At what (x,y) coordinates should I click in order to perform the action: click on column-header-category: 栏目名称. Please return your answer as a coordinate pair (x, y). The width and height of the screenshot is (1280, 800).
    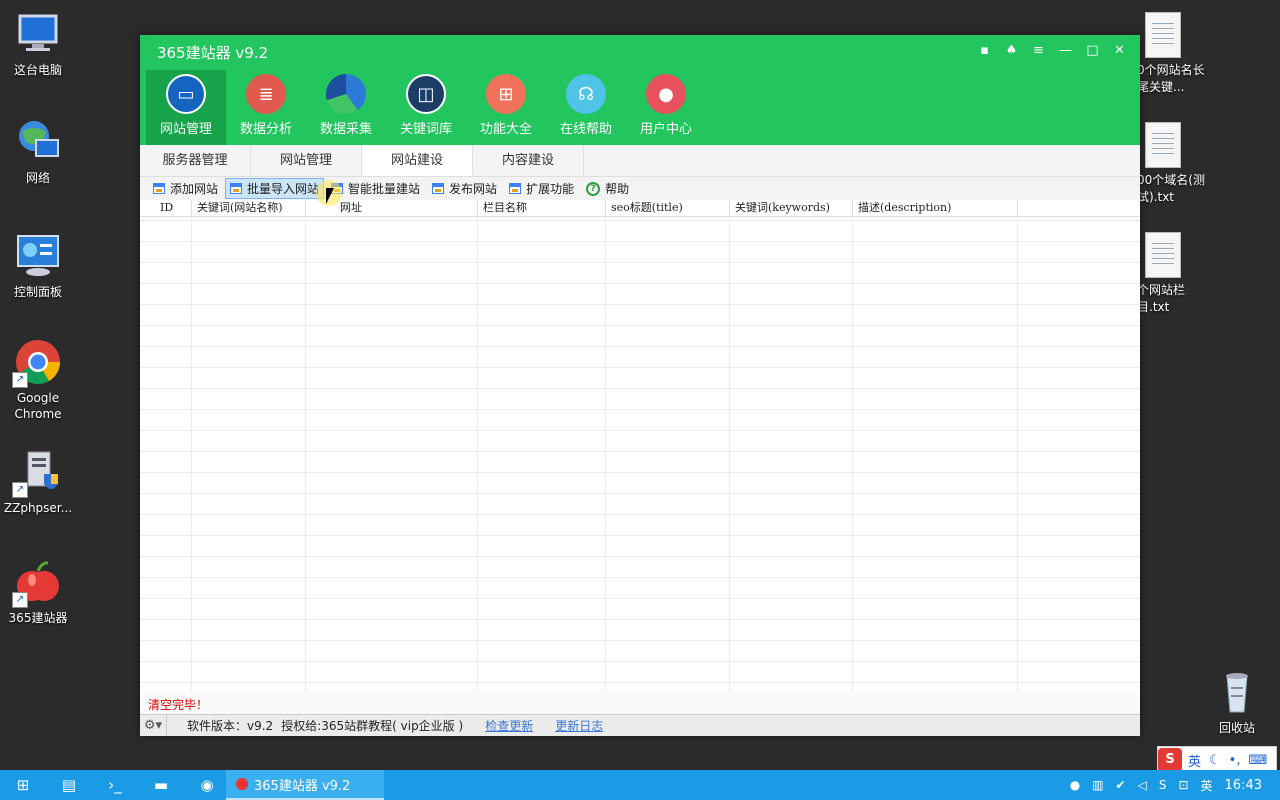
    Looking at the image, I should click on (542, 208).